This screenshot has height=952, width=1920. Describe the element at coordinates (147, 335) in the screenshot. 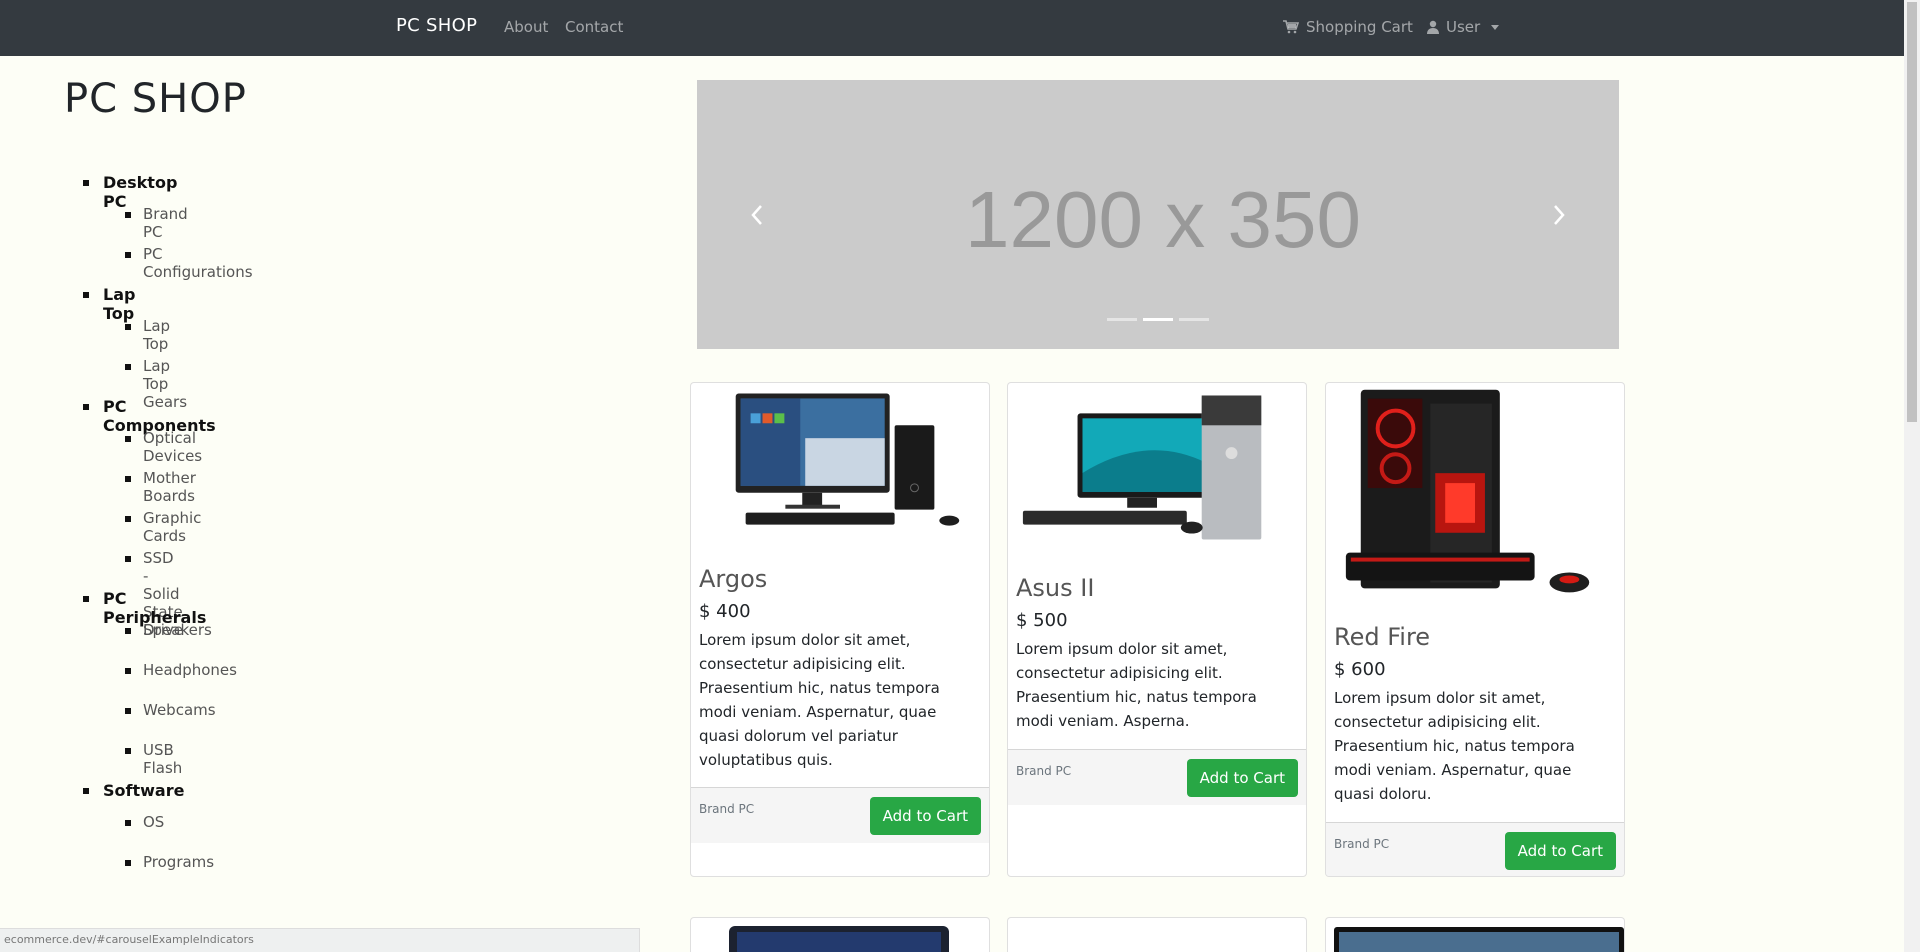

I see `subcategory-lap-top: Lap Top` at that location.